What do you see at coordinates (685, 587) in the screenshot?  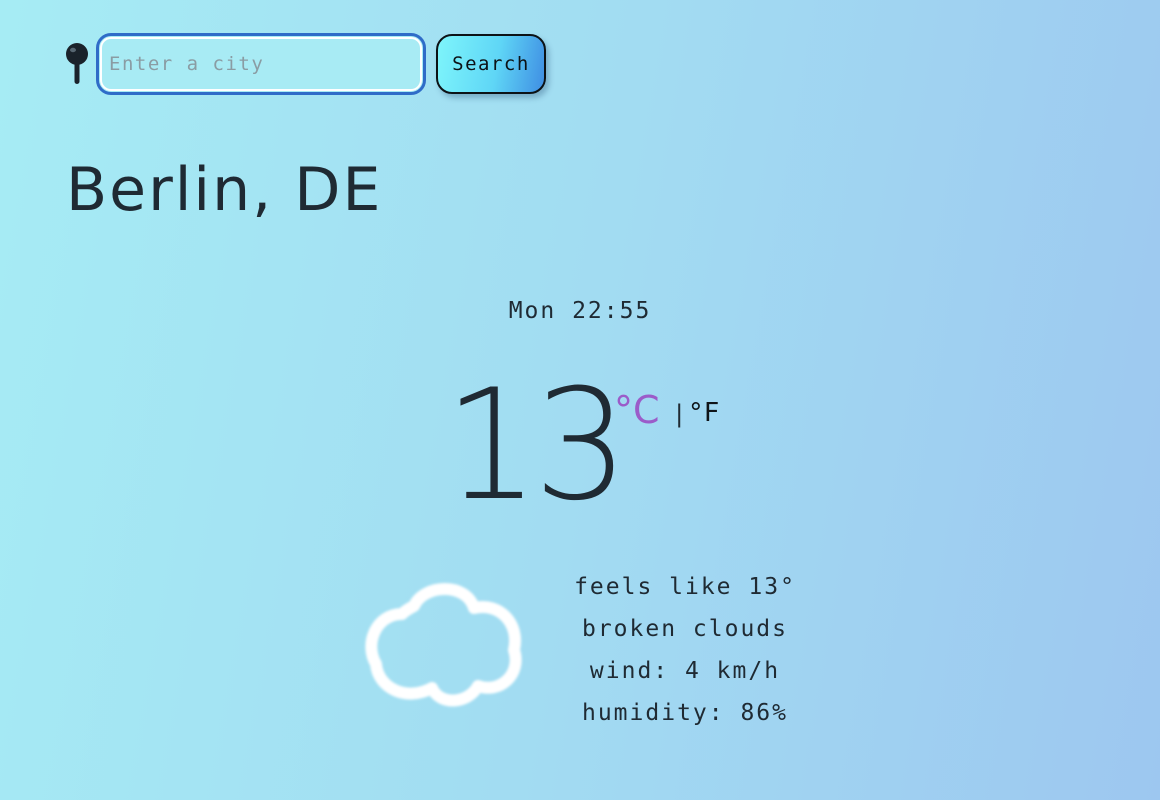 I see `feels-like-text: feels like 13°` at bounding box center [685, 587].